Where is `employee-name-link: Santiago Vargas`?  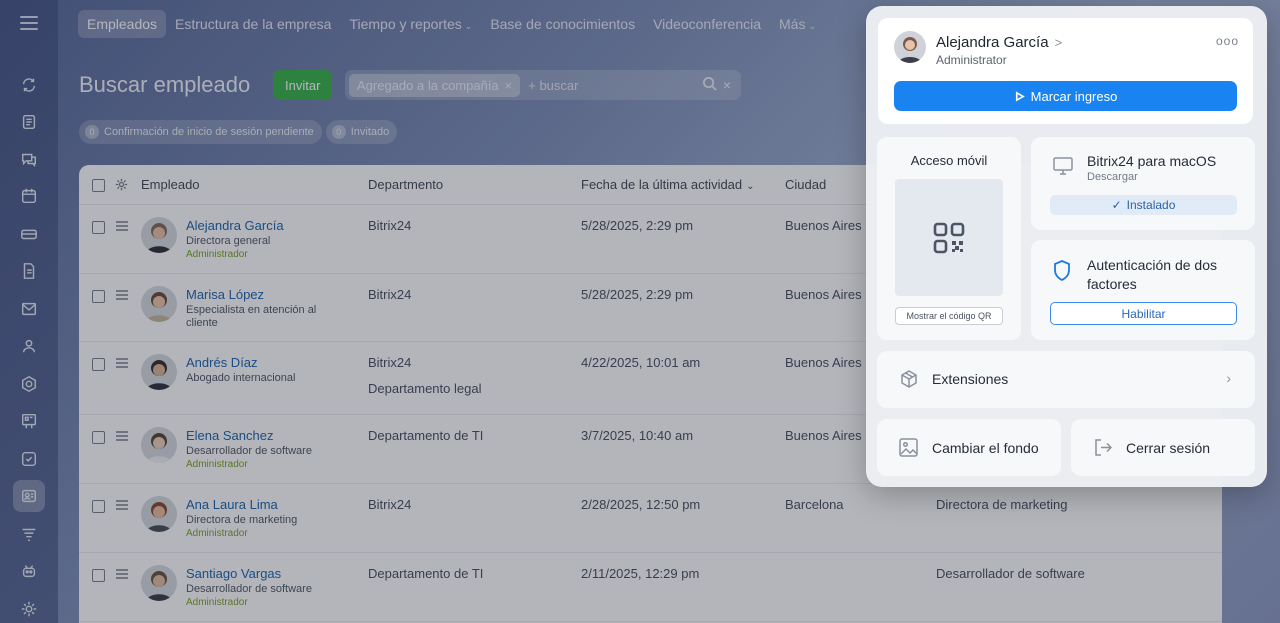
employee-name-link: Santiago Vargas is located at coordinates (233, 573).